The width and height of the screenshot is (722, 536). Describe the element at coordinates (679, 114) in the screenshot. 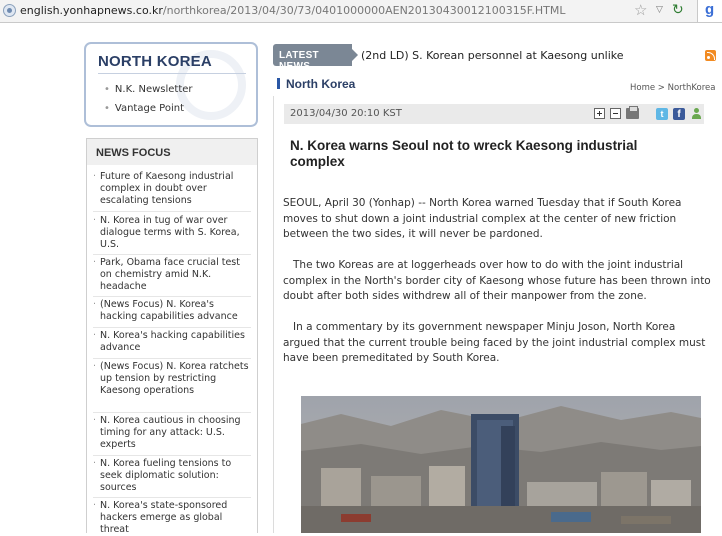

I see `facebook-icon: f` at that location.